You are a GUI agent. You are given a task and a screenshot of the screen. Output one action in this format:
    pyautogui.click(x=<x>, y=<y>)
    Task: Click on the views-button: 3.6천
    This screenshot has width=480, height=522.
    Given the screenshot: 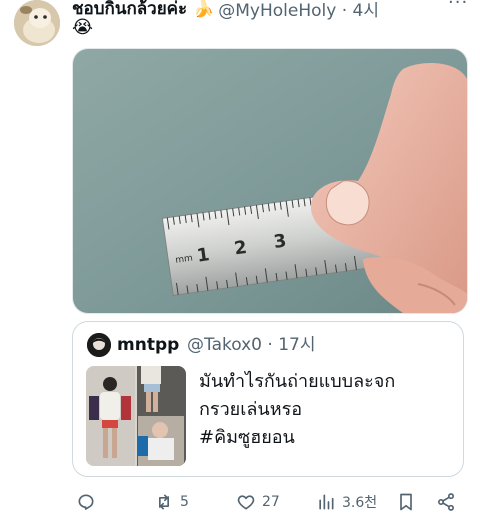 What is the action you would take?
    pyautogui.click(x=346, y=502)
    